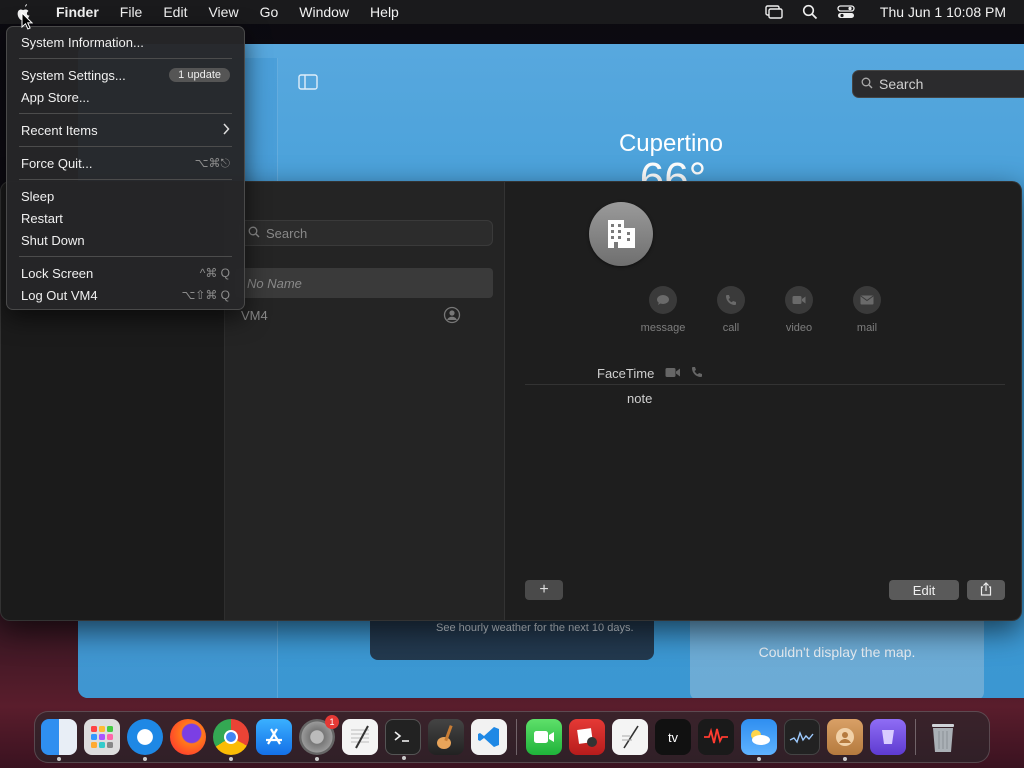 Image resolution: width=1024 pixels, height=768 pixels. What do you see at coordinates (360, 737) in the screenshot?
I see `textedit-icon` at bounding box center [360, 737].